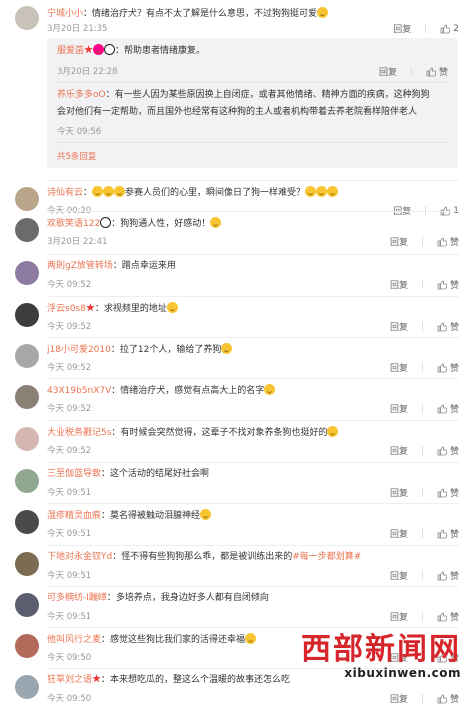 The image size is (469, 708). Describe the element at coordinates (192, 598) in the screenshot. I see `comment-text: 多培养点，我身边好多人都有自闭倾向` at that location.